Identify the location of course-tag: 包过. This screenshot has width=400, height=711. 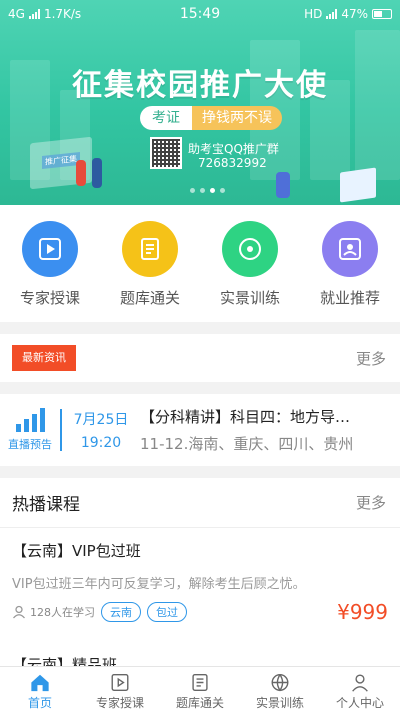
(167, 612).